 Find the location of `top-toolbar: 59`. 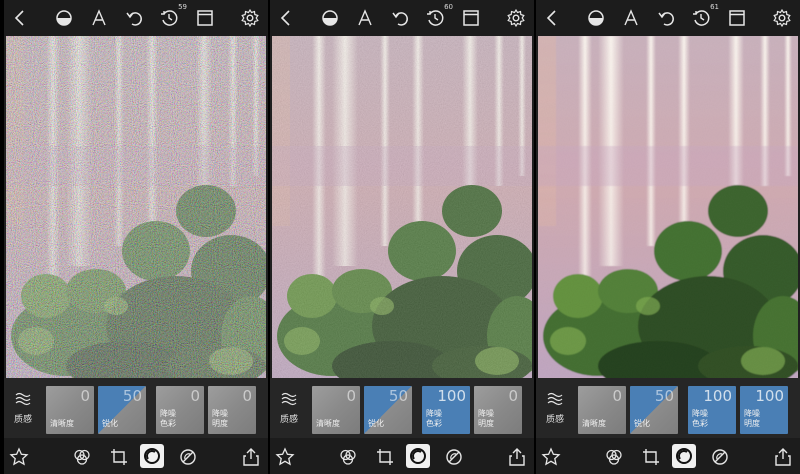

top-toolbar: 59 is located at coordinates (136, 18).